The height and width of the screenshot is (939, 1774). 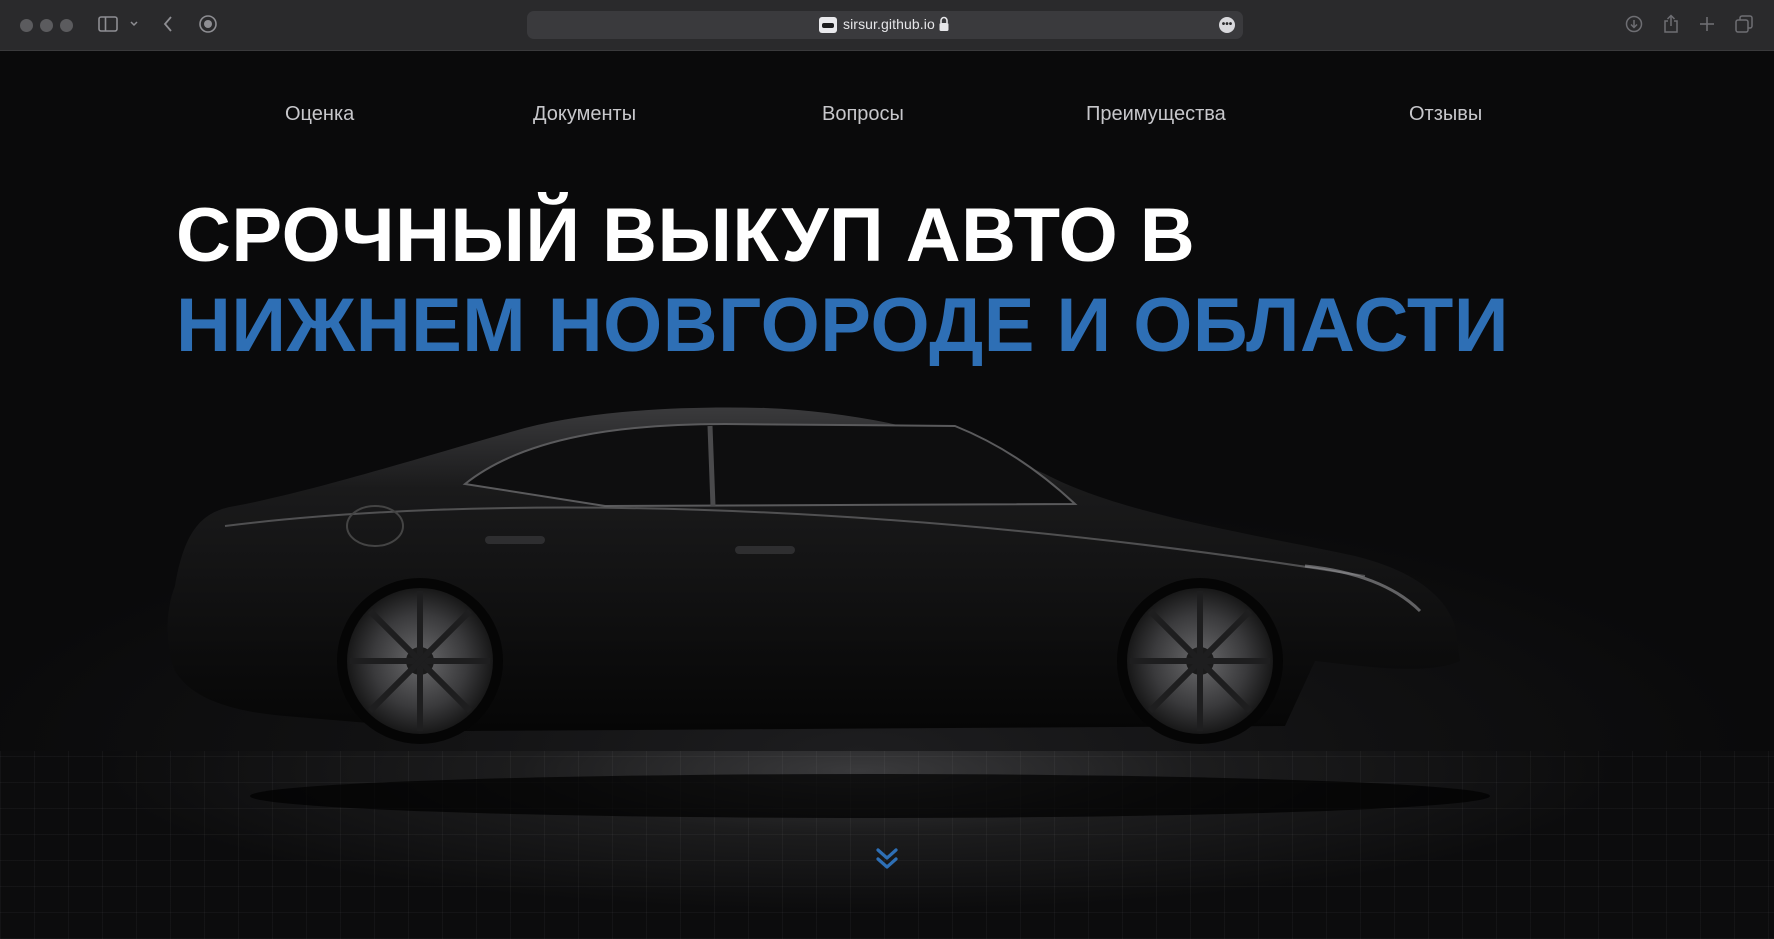 What do you see at coordinates (584, 114) in the screenshot?
I see `nav-item-dokumenty: Документы` at bounding box center [584, 114].